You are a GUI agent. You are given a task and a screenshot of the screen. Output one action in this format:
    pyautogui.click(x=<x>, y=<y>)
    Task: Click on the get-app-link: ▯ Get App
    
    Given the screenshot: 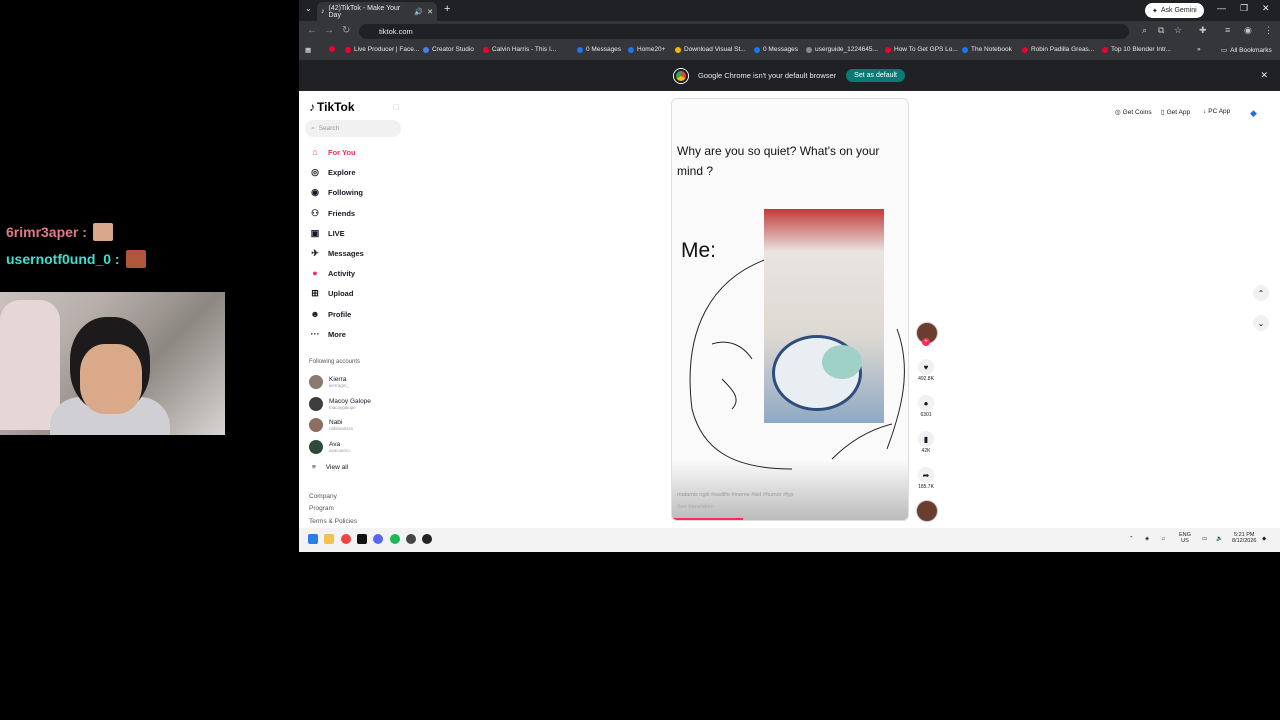 What is the action you would take?
    pyautogui.click(x=1175, y=112)
    